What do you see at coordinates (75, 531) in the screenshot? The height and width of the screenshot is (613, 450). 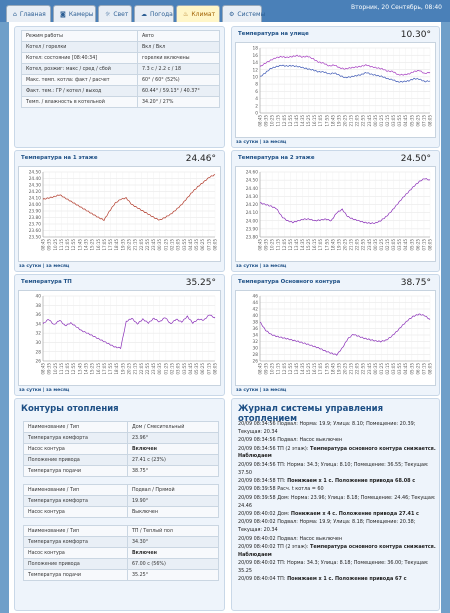 I see `contour-label: Наименование / Тип` at bounding box center [75, 531].